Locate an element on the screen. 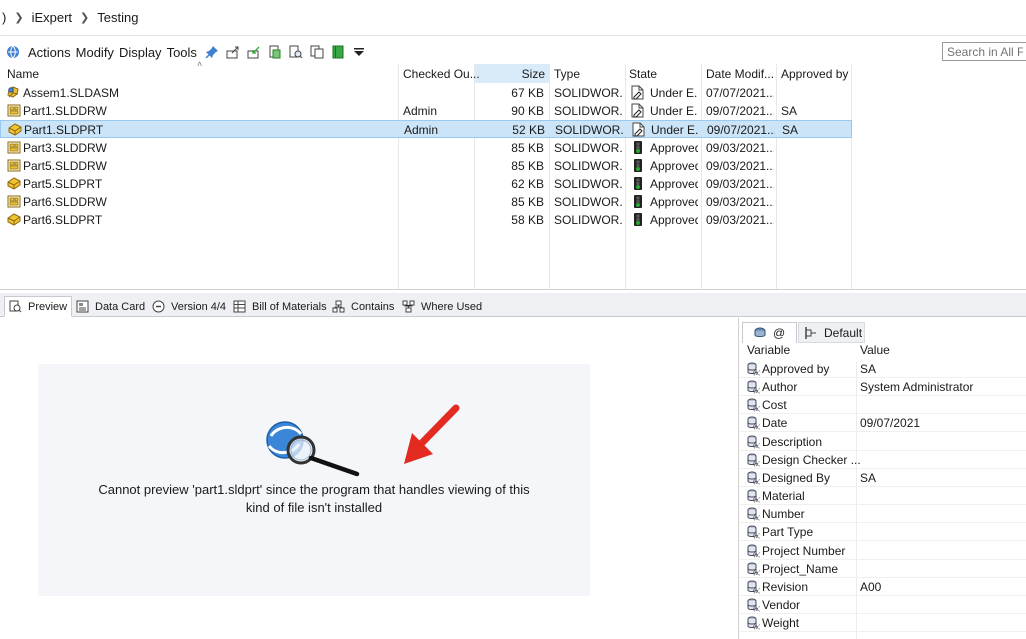 The width and height of the screenshot is (1026, 639). breadcrumb-item-iexpert: iExpert is located at coordinates (52, 17).